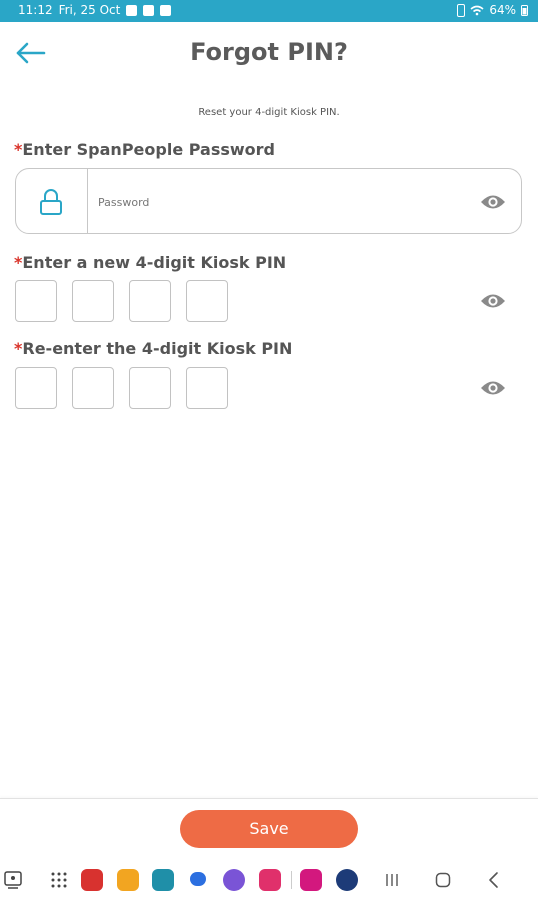  Describe the element at coordinates (443, 880) in the screenshot. I see `home-nav-icon` at that location.